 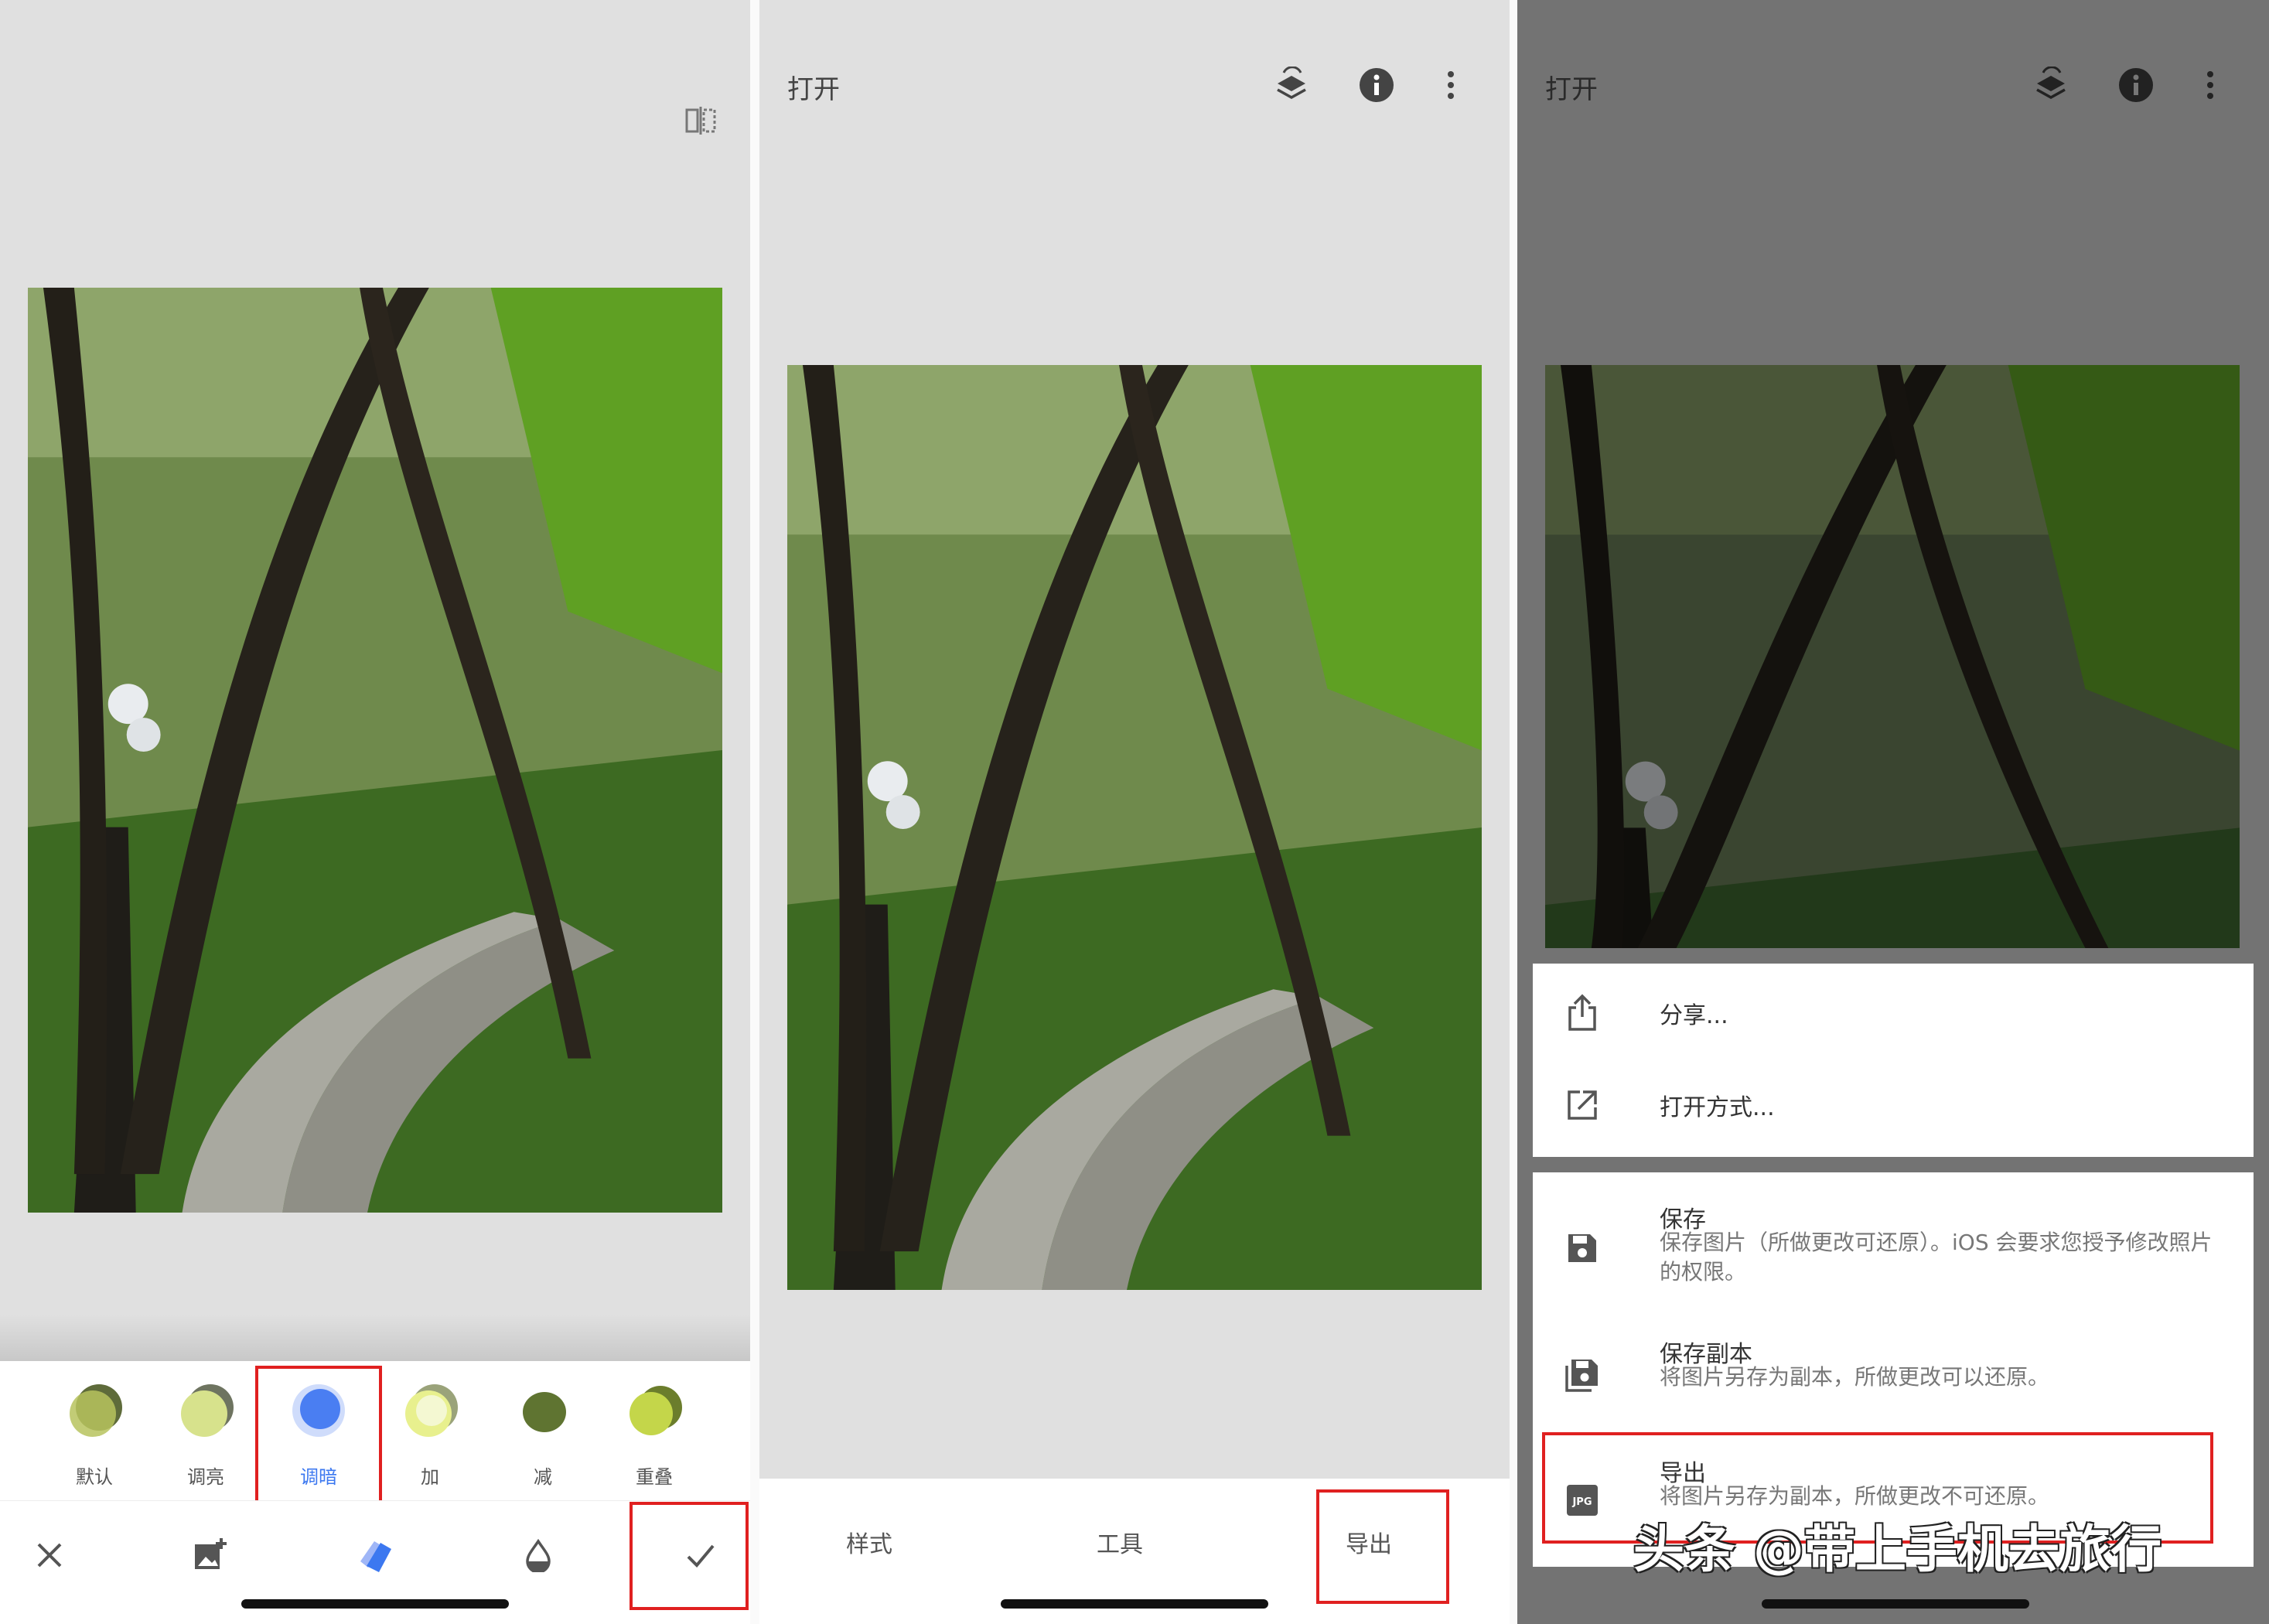 I want to click on opacity-icon, so click(x=538, y=1555).